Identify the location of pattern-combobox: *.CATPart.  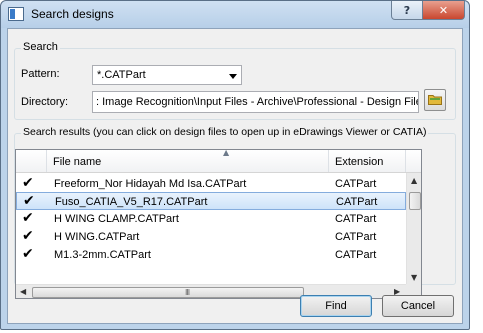
(167, 75).